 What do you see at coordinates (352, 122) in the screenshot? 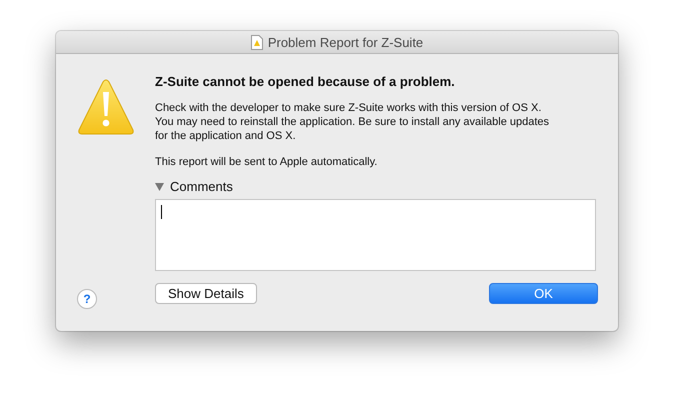
I see `message-line: You may need to reinstall the application. Be sure to install any available updates` at bounding box center [352, 122].